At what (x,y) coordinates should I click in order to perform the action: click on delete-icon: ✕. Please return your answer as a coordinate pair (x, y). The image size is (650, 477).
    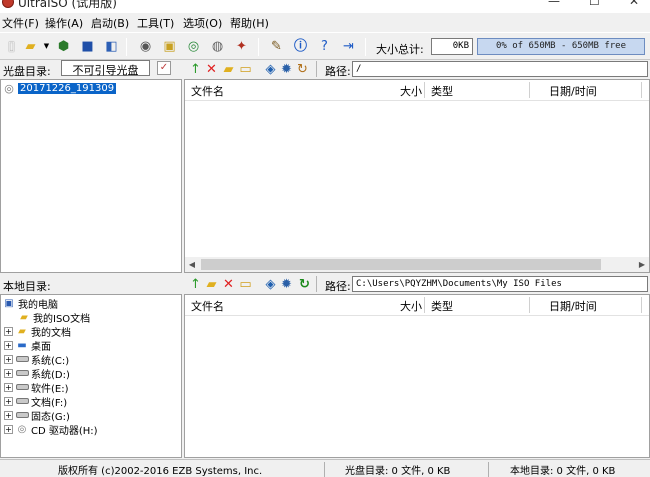
    Looking at the image, I should click on (211, 69).